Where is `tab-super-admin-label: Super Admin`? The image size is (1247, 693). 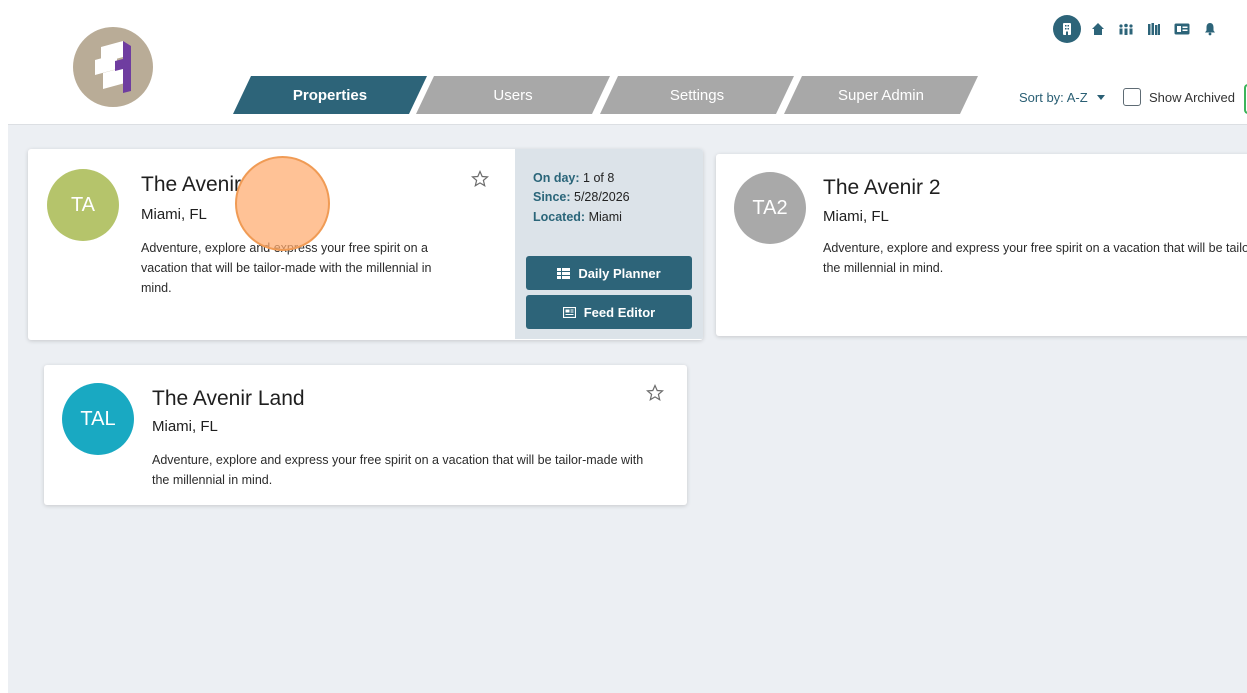 tab-super-admin-label: Super Admin is located at coordinates (881, 95).